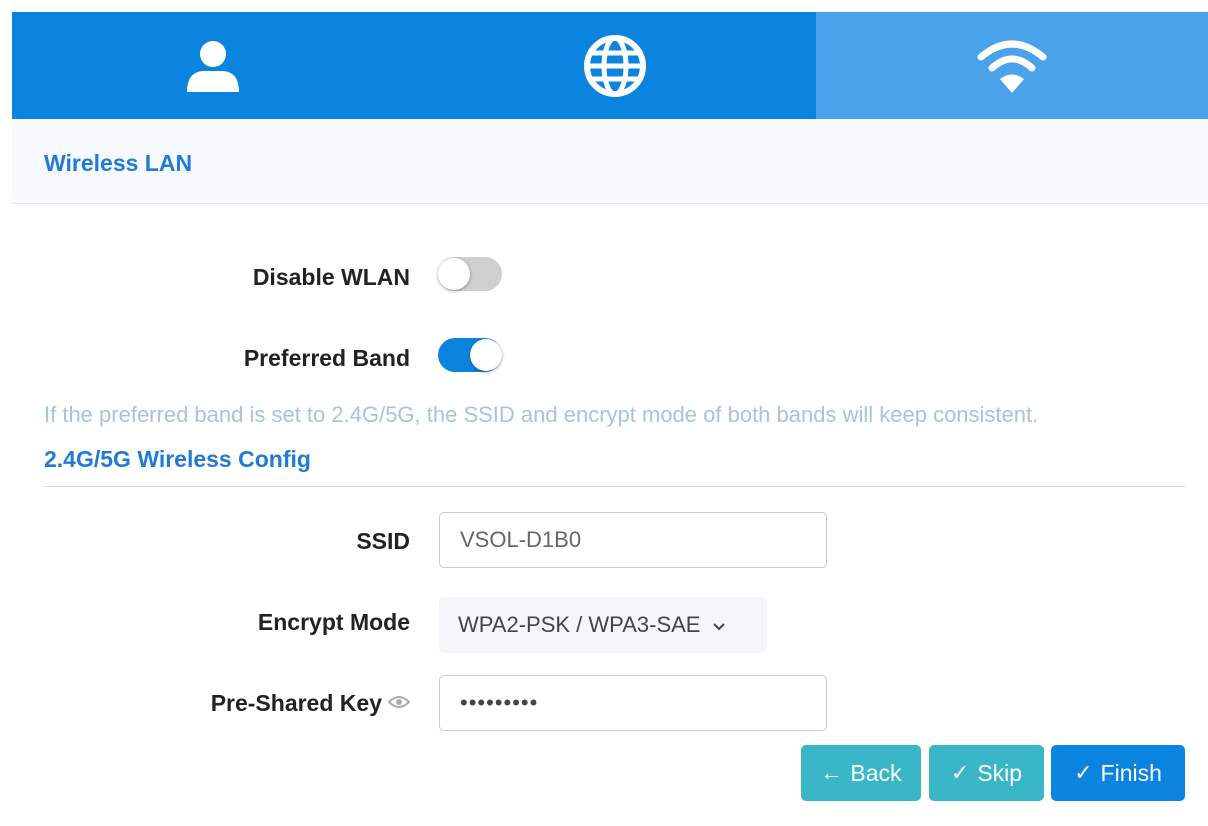  I want to click on eye-icon, so click(399, 702).